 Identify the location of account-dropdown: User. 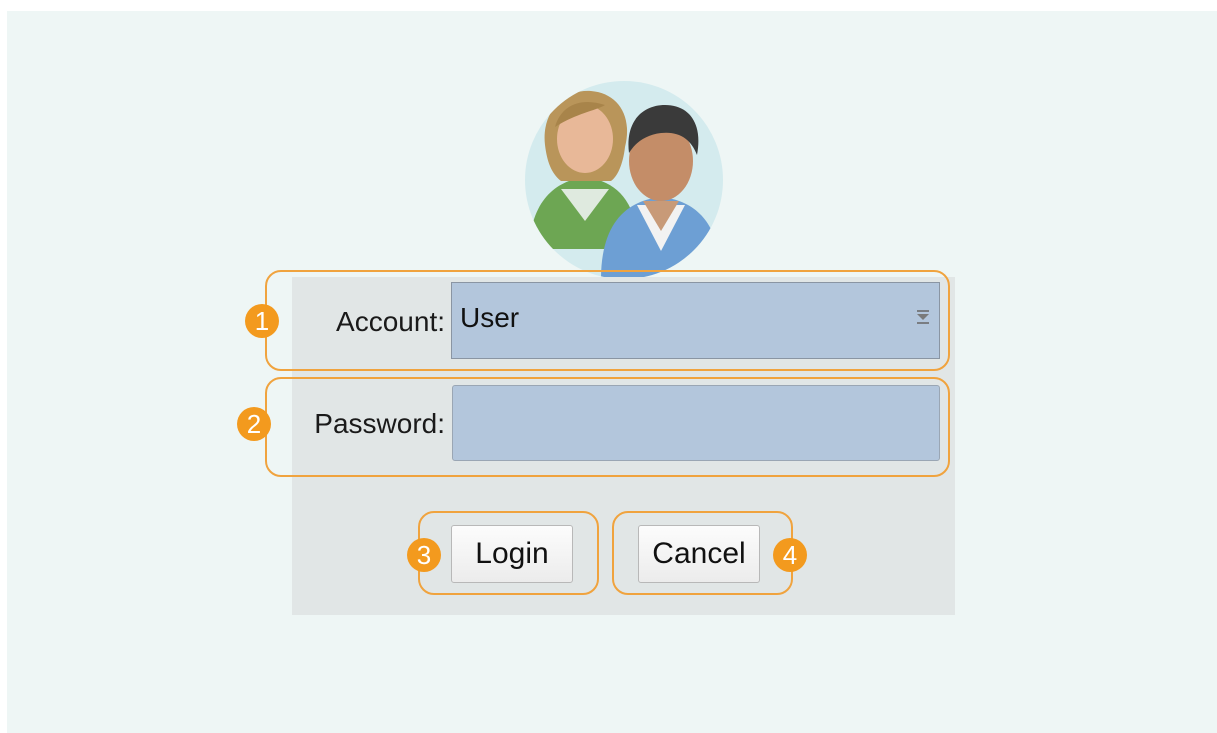
(695, 320).